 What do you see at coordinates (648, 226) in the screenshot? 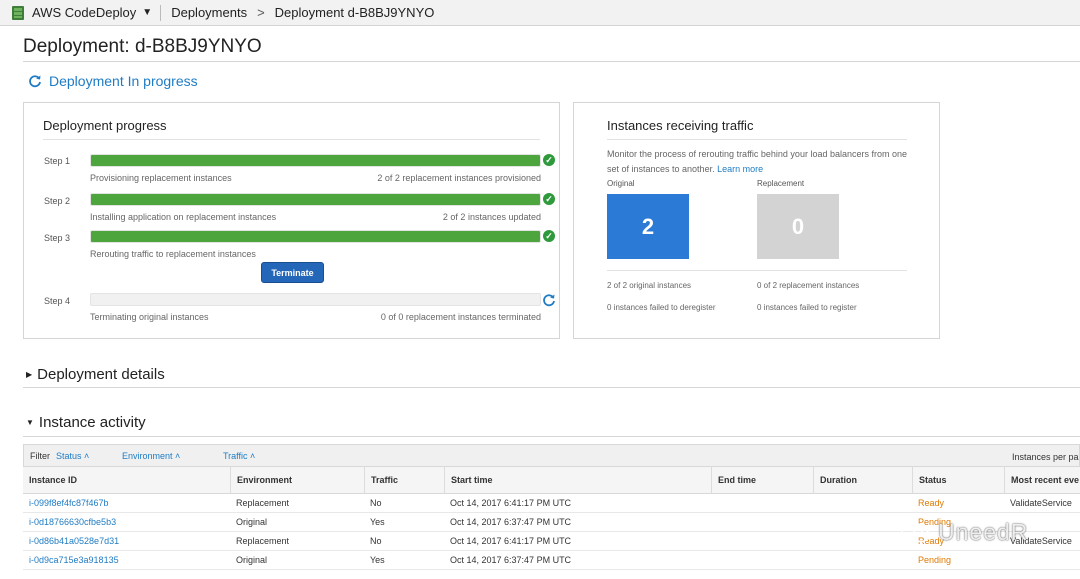
I see `original-count-box: 2` at bounding box center [648, 226].